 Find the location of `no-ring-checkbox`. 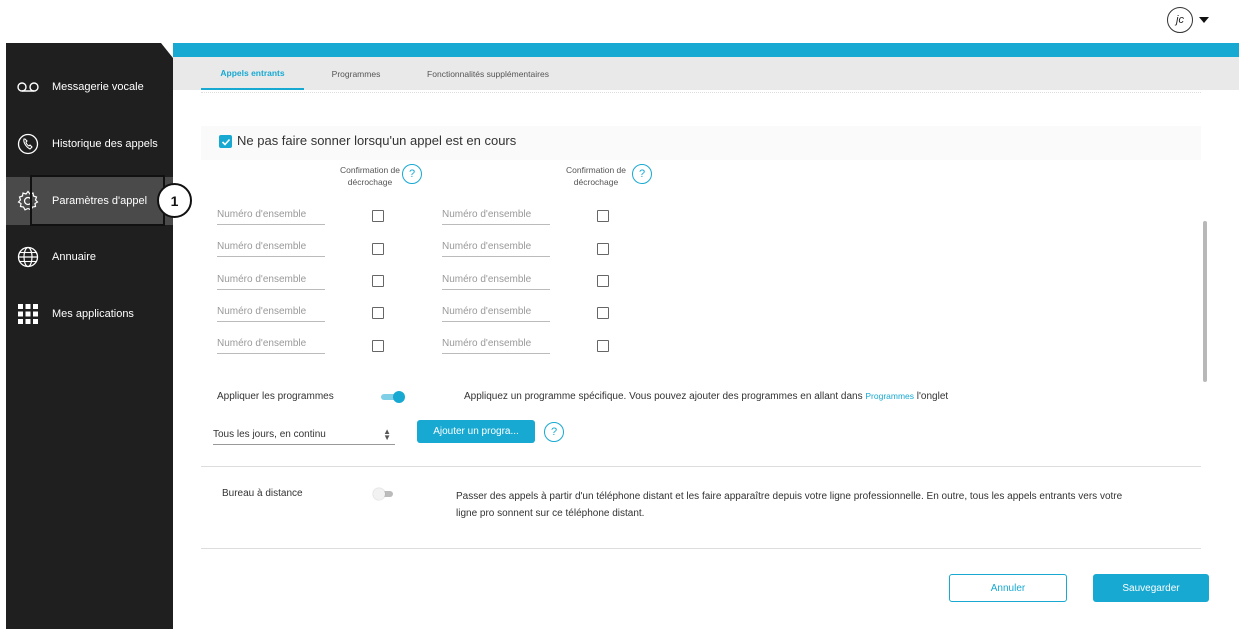

no-ring-checkbox is located at coordinates (225, 141).